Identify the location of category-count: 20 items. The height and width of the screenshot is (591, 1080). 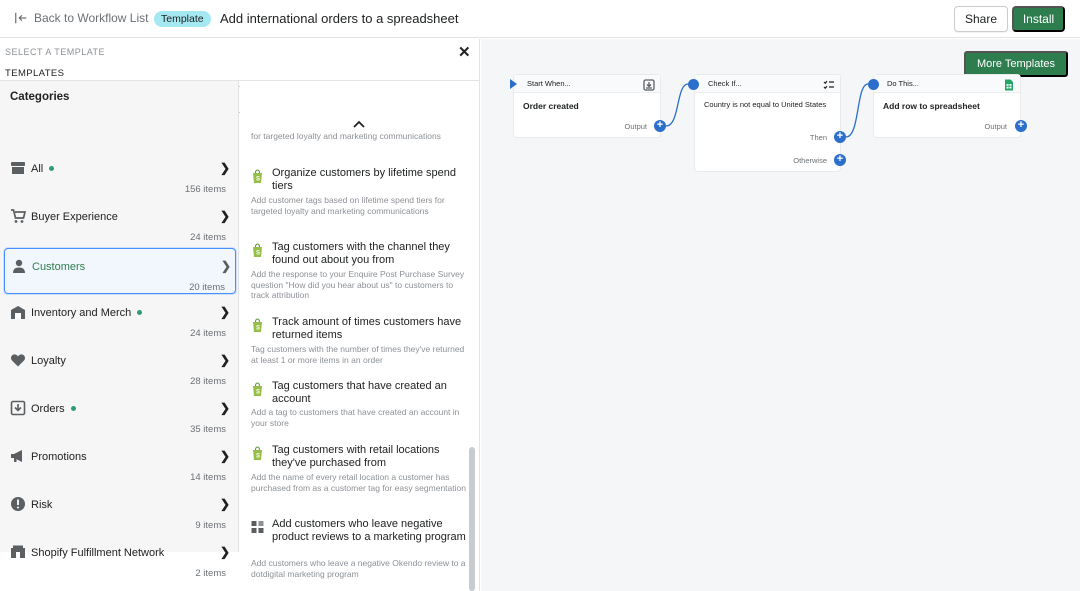
(207, 287).